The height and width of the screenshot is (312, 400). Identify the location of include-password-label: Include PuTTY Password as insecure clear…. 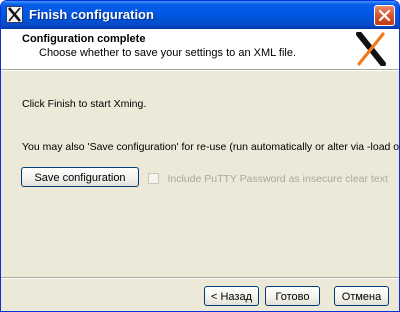
(277, 178).